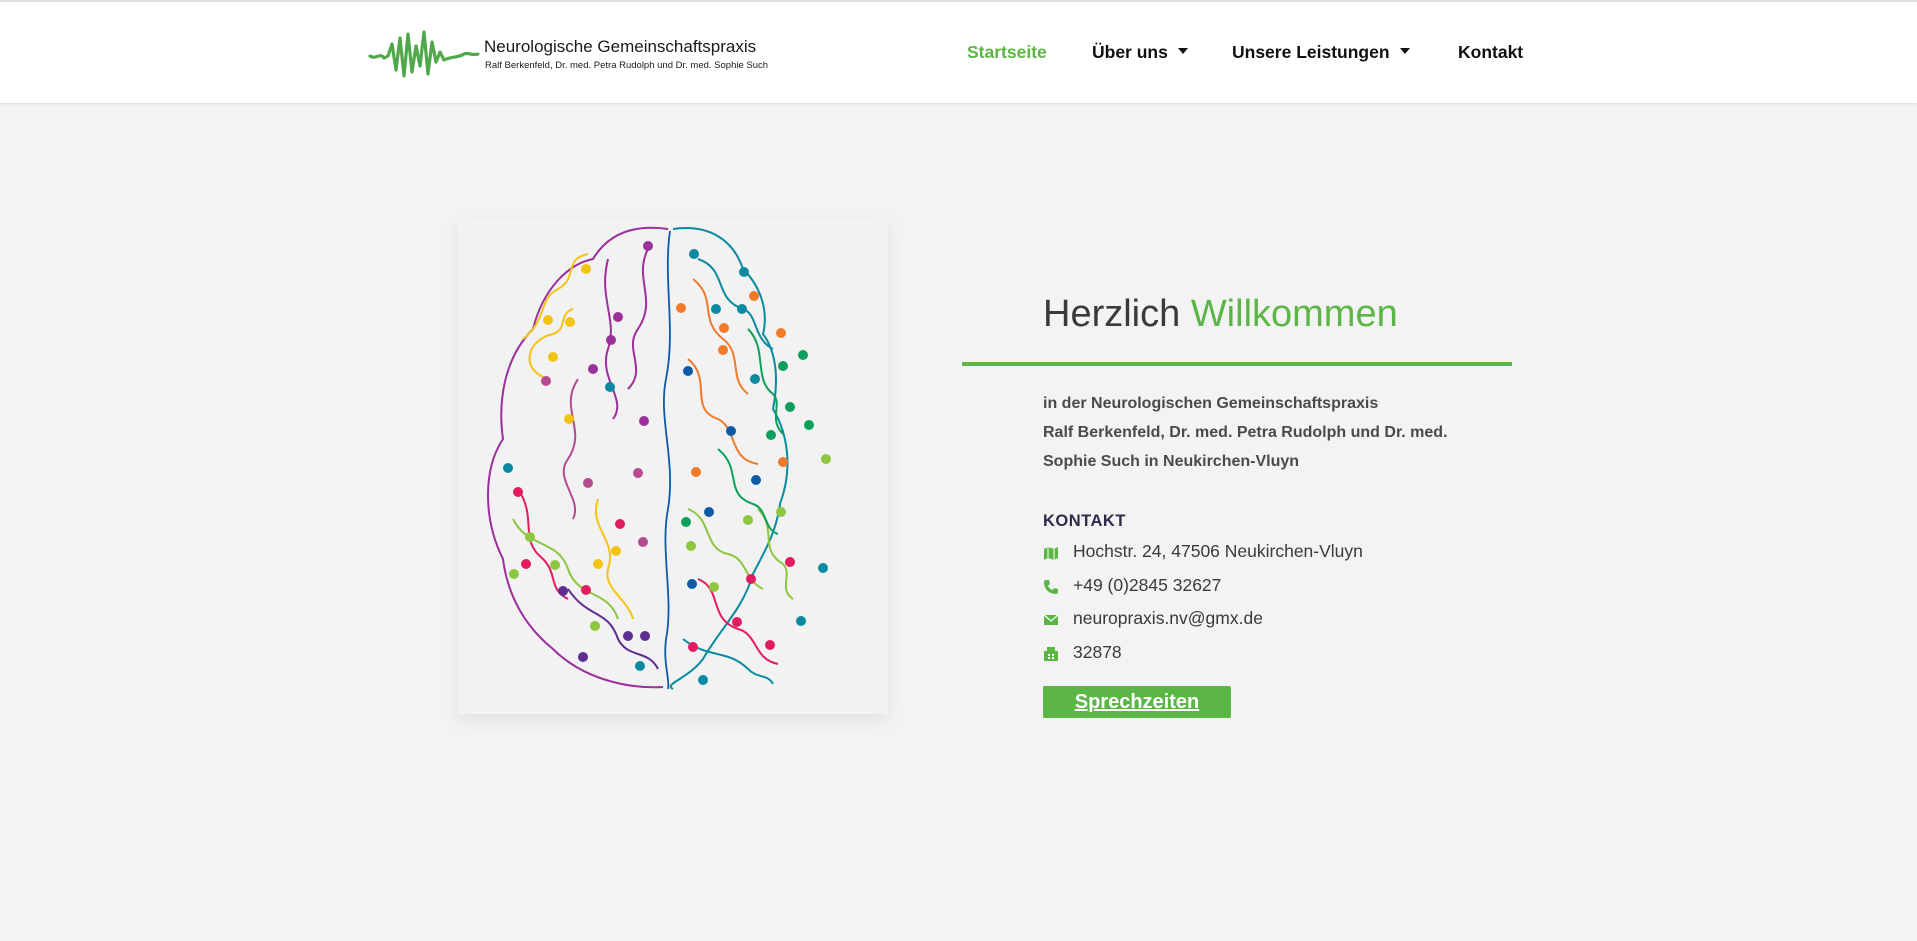 Image resolution: width=1917 pixels, height=941 pixels. What do you see at coordinates (1218, 551) in the screenshot?
I see `address-text: Hochstr. 24, 47506 Neukirchen-Vluyn` at bounding box center [1218, 551].